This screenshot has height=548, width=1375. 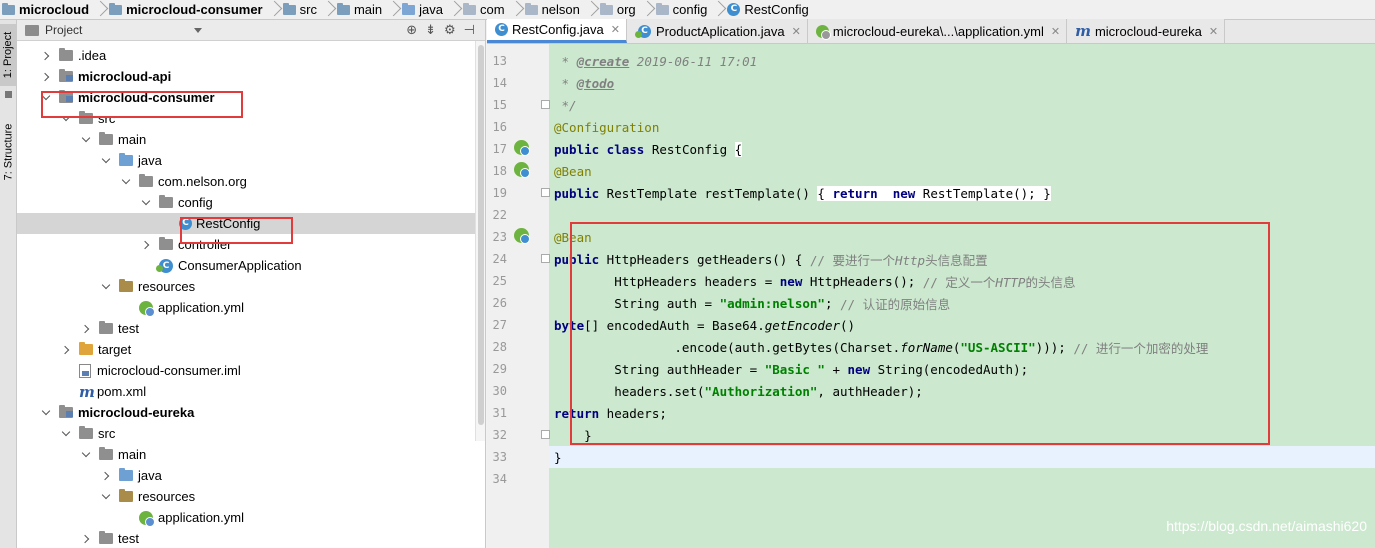 I want to click on target-icon: ⊕, so click(x=411, y=30).